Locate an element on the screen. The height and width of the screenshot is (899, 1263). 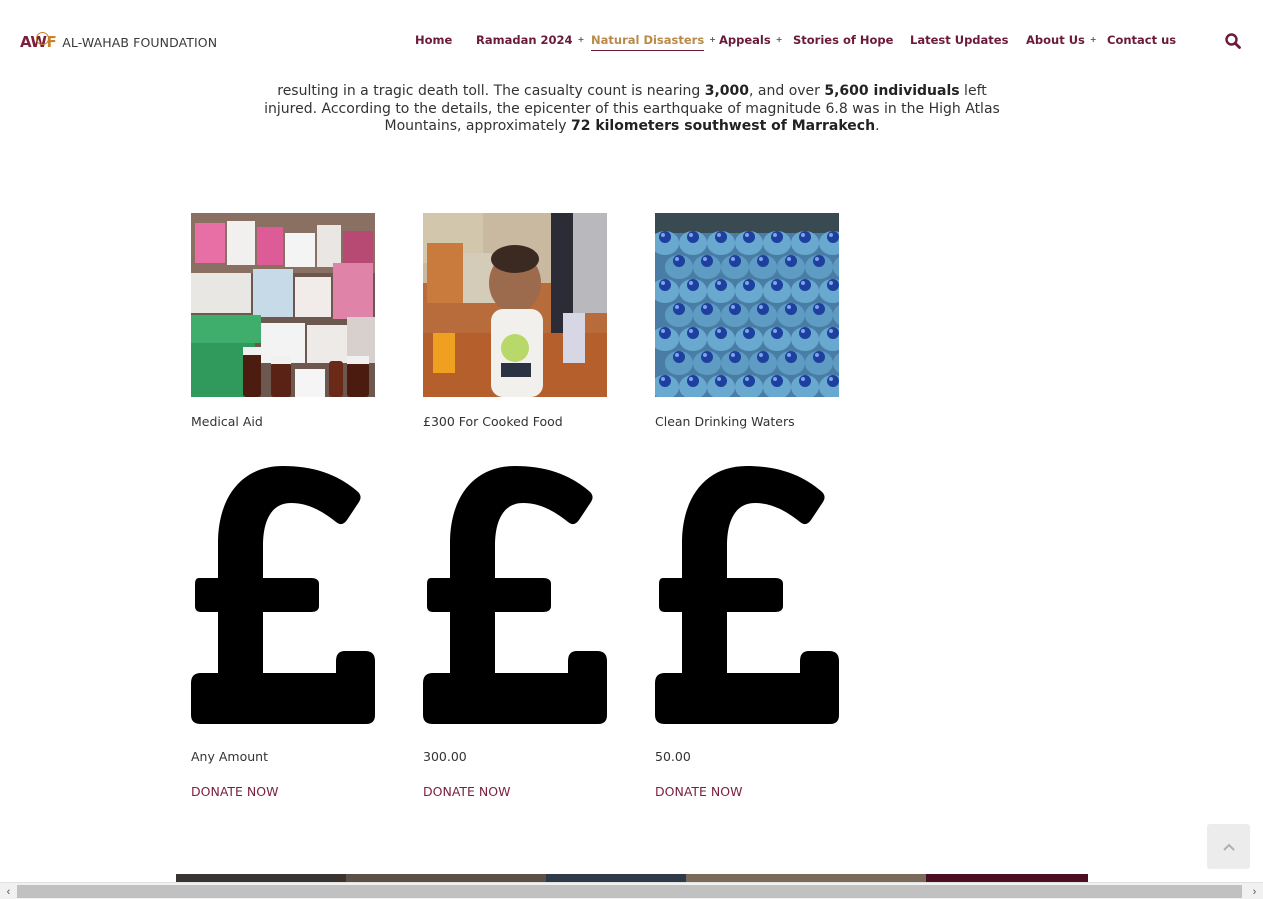
back-to-top-button is located at coordinates (1228, 846).